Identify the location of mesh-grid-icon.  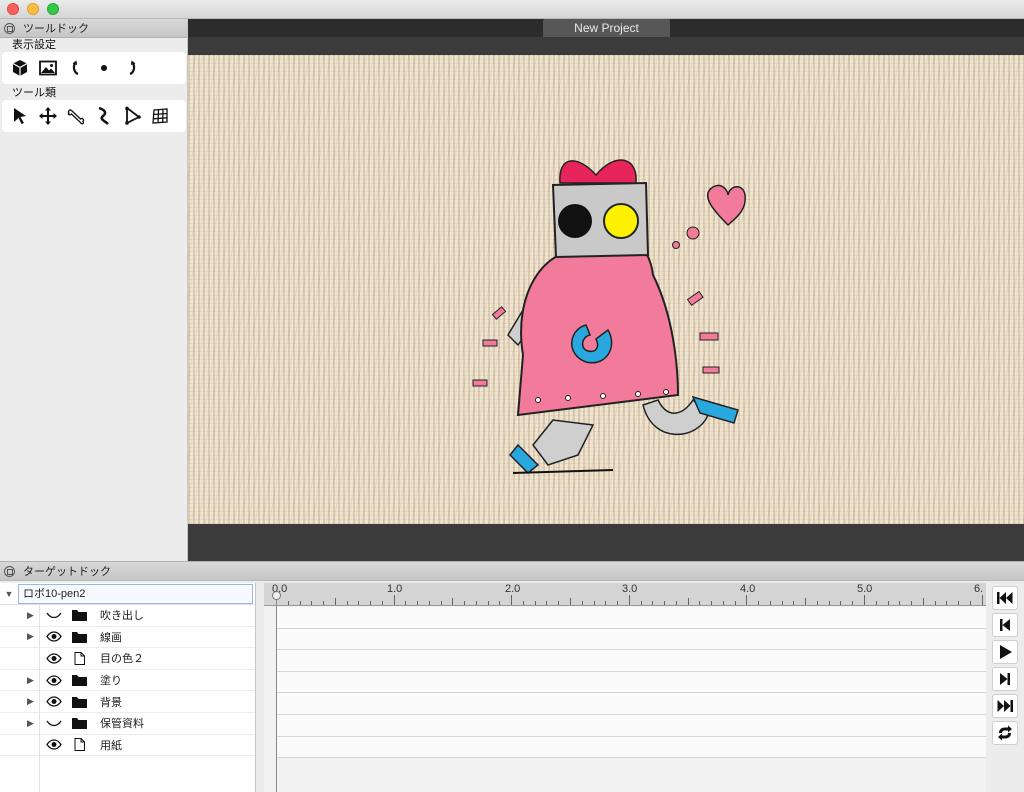
(160, 116).